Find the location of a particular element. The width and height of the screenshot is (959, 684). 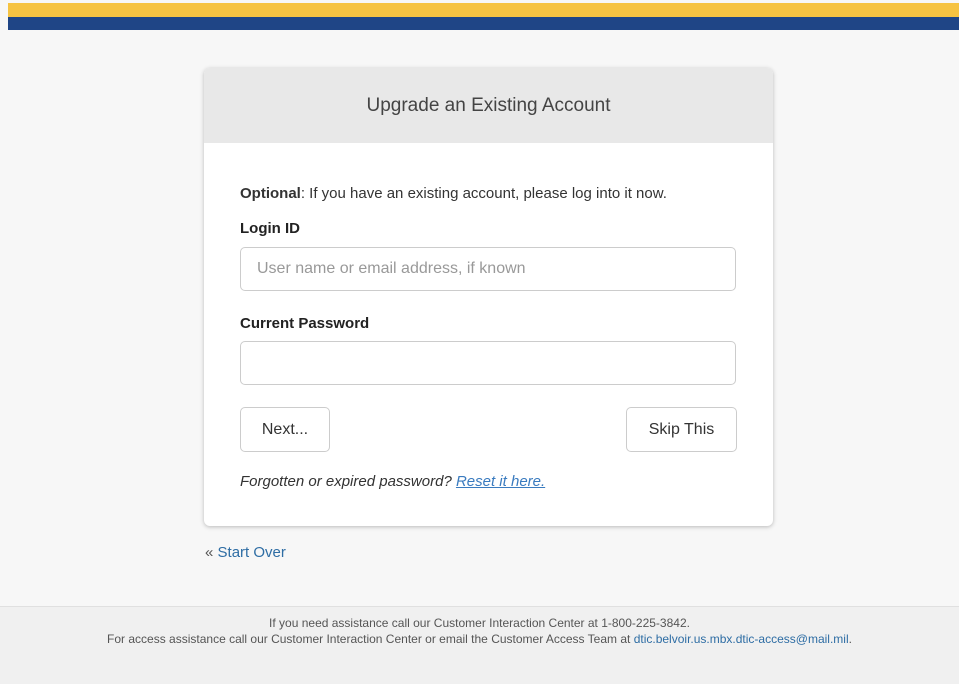

footer-period: . is located at coordinates (850, 639).